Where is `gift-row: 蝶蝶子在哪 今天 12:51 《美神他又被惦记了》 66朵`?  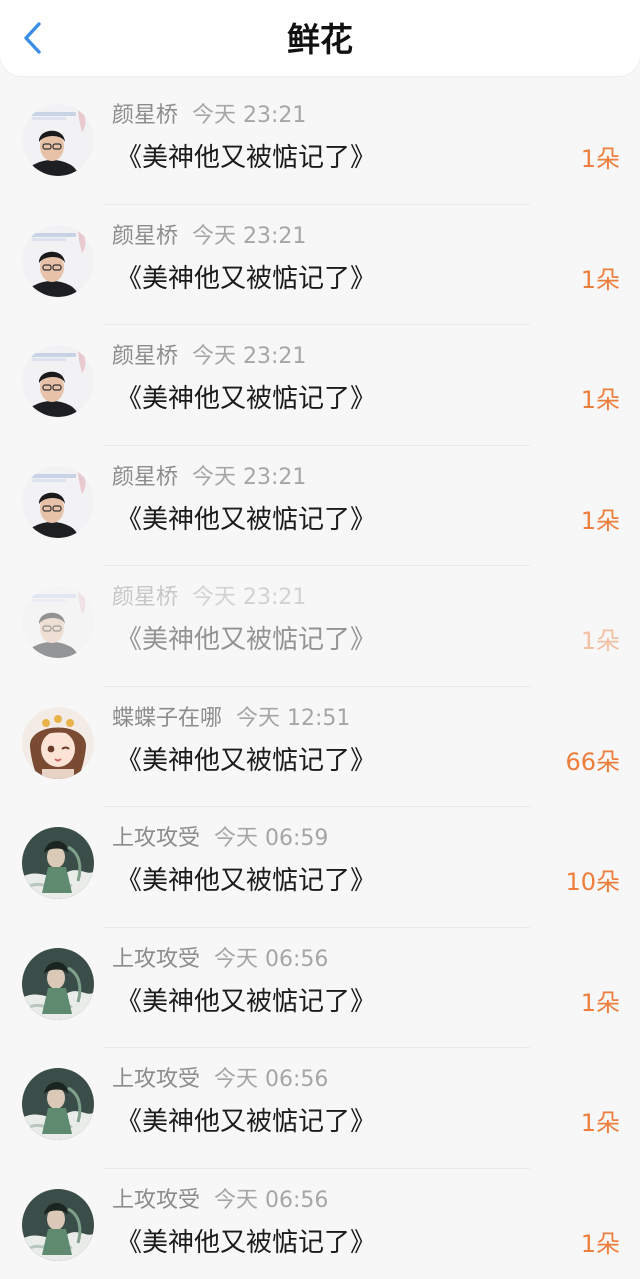
gift-row: 蝶蝶子在哪 今天 12:51 《美神他又被惦记了》 66朵 is located at coordinates (320, 747).